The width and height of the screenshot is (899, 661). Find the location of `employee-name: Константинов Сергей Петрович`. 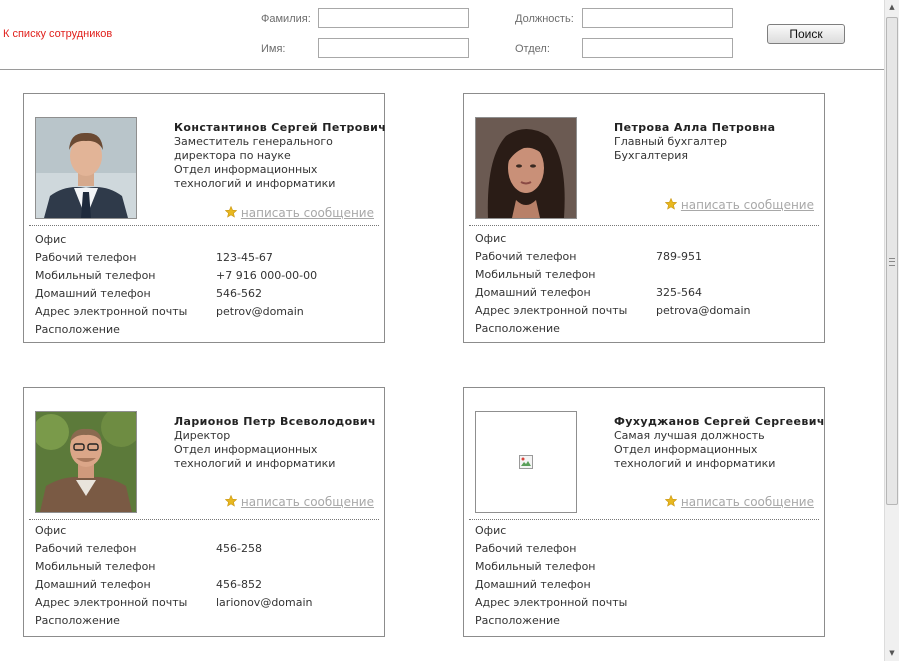

employee-name: Константинов Сергей Петрович is located at coordinates (280, 127).